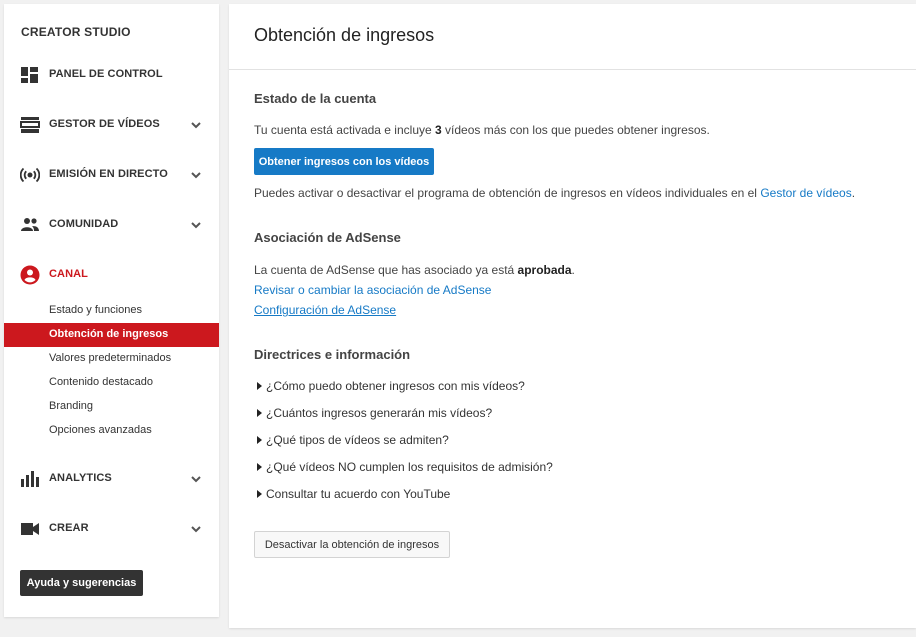 The image size is (916, 637). Describe the element at coordinates (30, 479) in the screenshot. I see `analytics-icon` at that location.